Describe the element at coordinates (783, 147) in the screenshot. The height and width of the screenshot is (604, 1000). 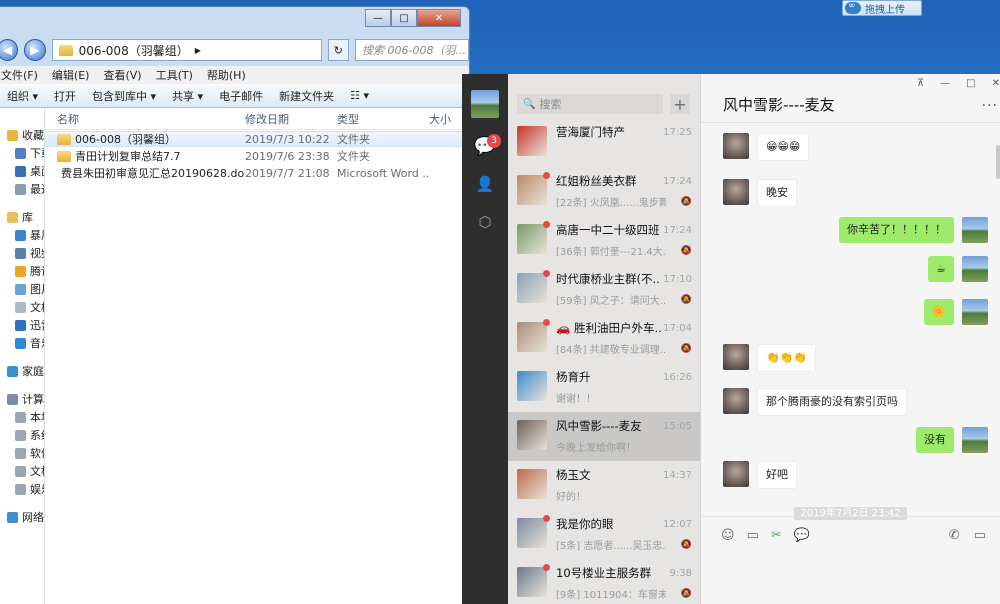
I see `message-bubble: 😁😁😁` at that location.